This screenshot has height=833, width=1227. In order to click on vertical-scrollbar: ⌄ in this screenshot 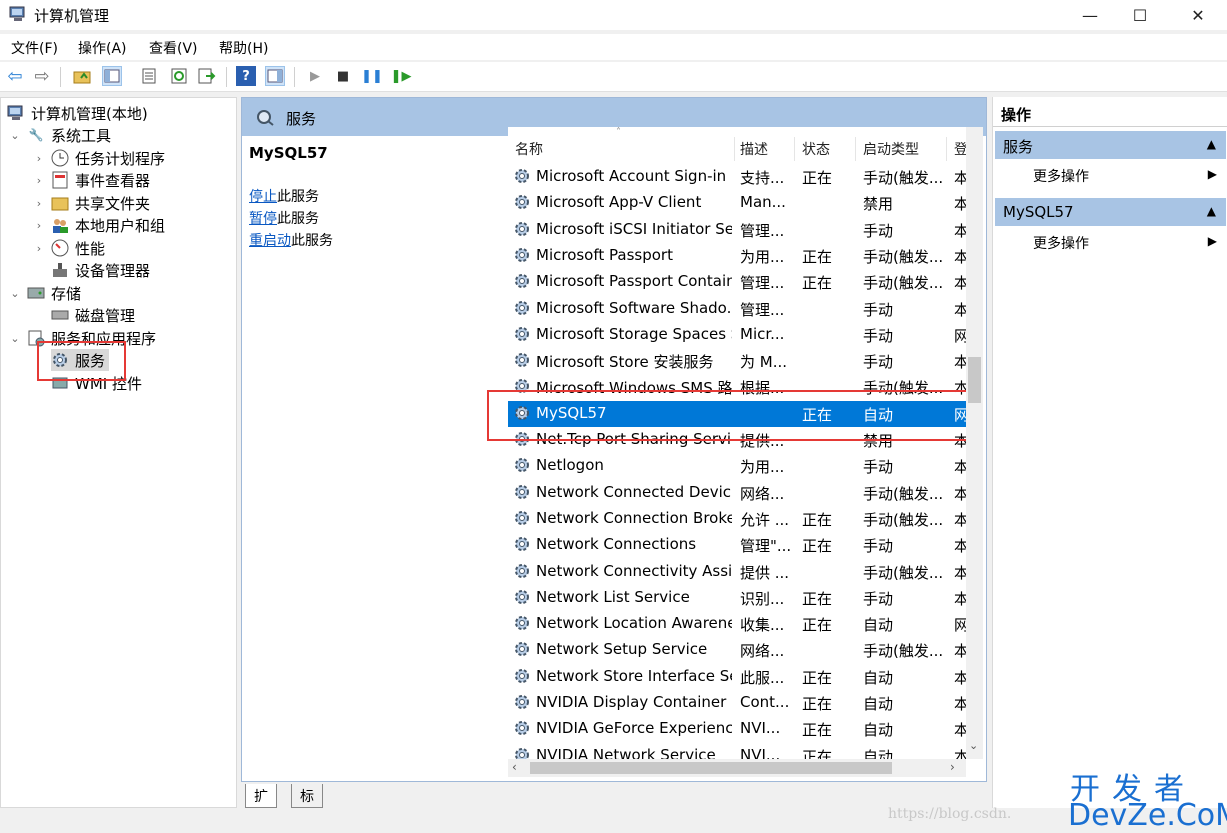, I will do `click(974, 443)`.